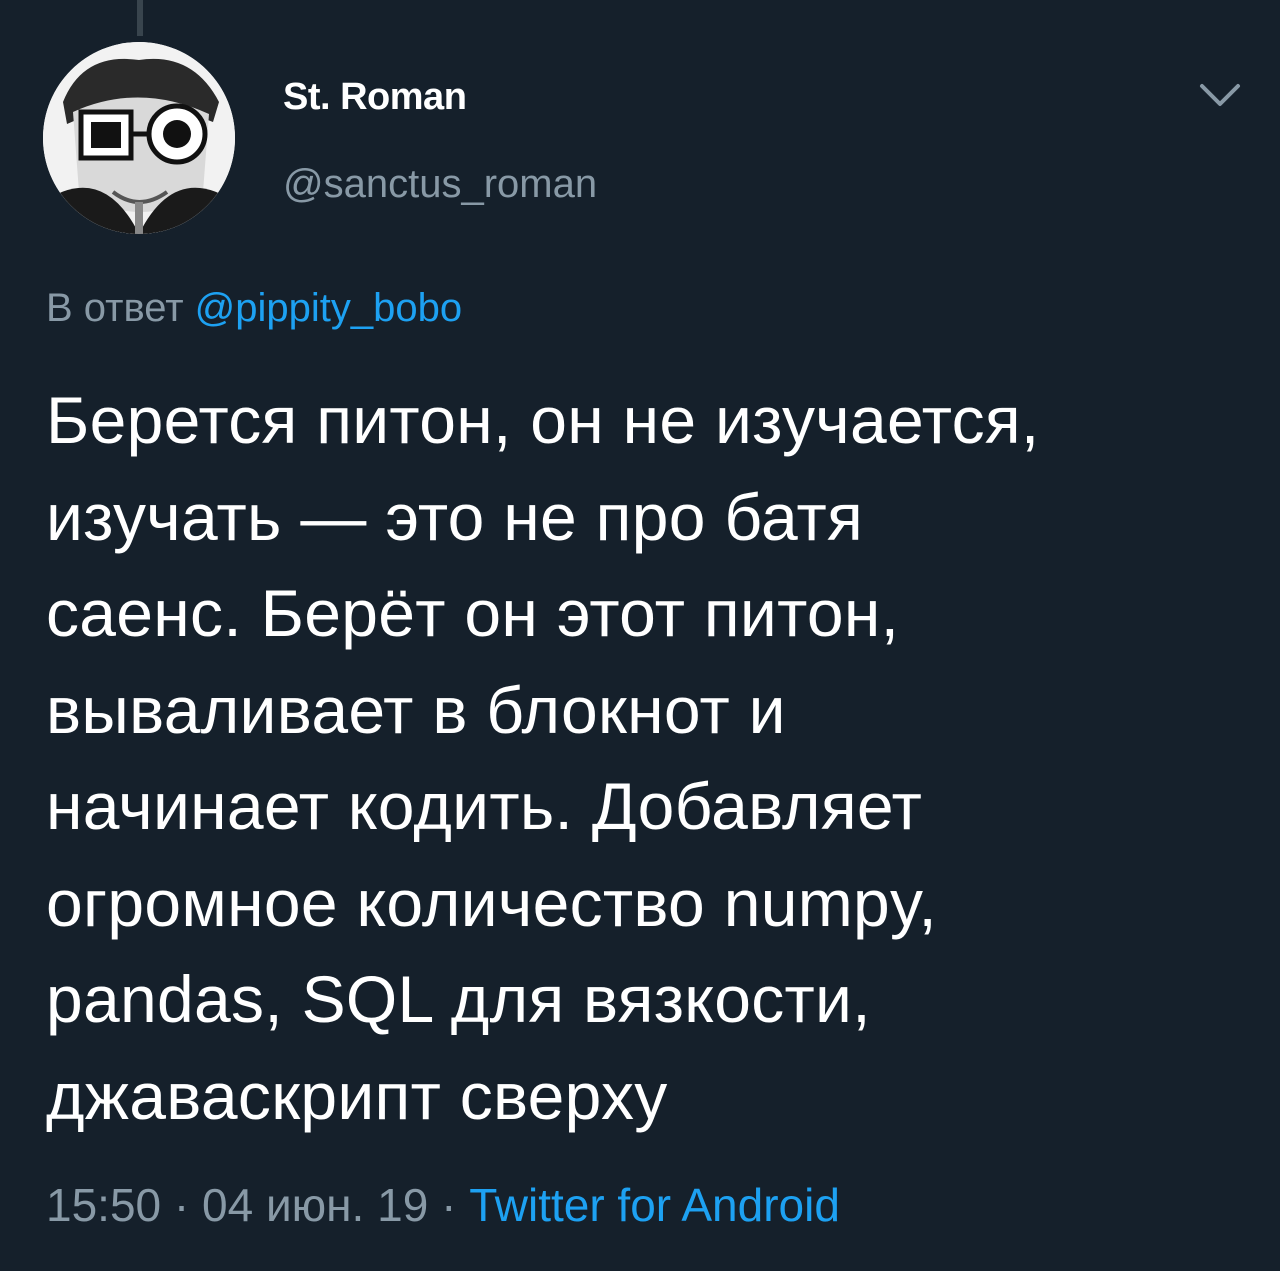 The width and height of the screenshot is (1280, 1271). I want to click on tweet-meta: 15:50 · 04 июн. 19 · Twitter for Android, so click(443, 1205).